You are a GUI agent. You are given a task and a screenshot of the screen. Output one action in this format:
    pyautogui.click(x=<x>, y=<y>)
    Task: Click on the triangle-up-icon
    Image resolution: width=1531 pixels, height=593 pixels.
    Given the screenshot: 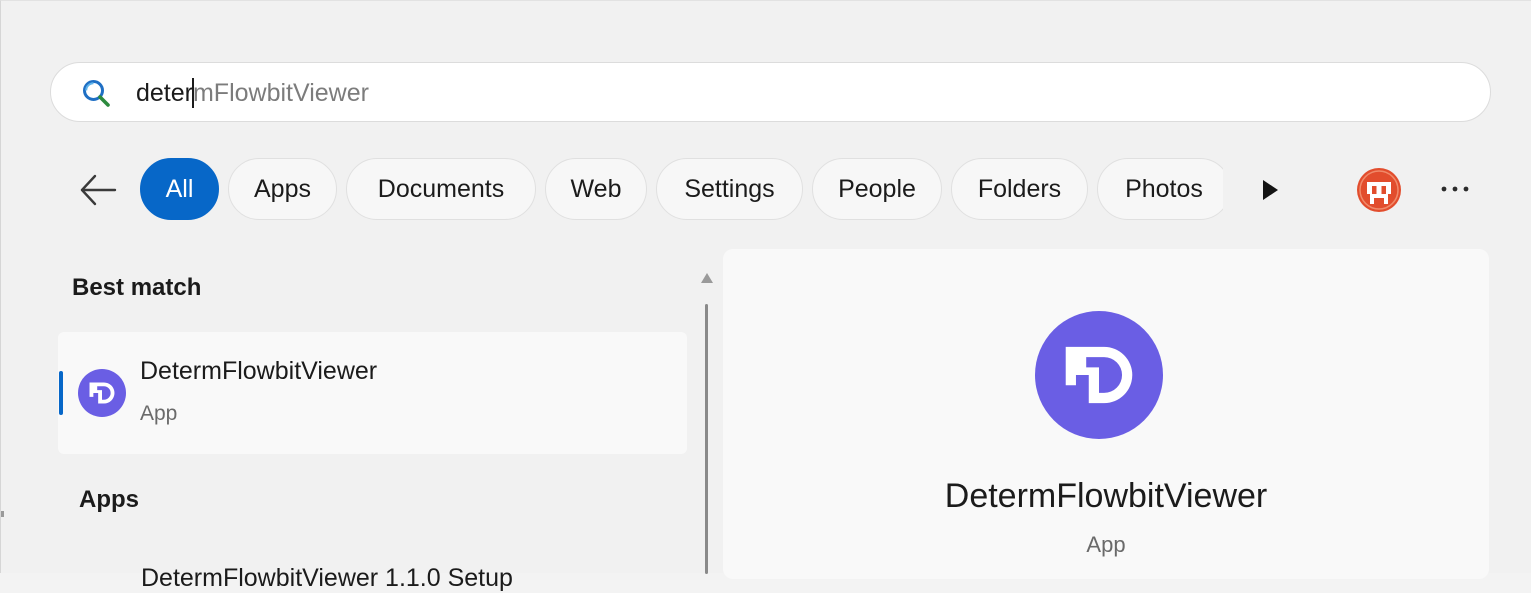 What is the action you would take?
    pyautogui.click(x=707, y=278)
    